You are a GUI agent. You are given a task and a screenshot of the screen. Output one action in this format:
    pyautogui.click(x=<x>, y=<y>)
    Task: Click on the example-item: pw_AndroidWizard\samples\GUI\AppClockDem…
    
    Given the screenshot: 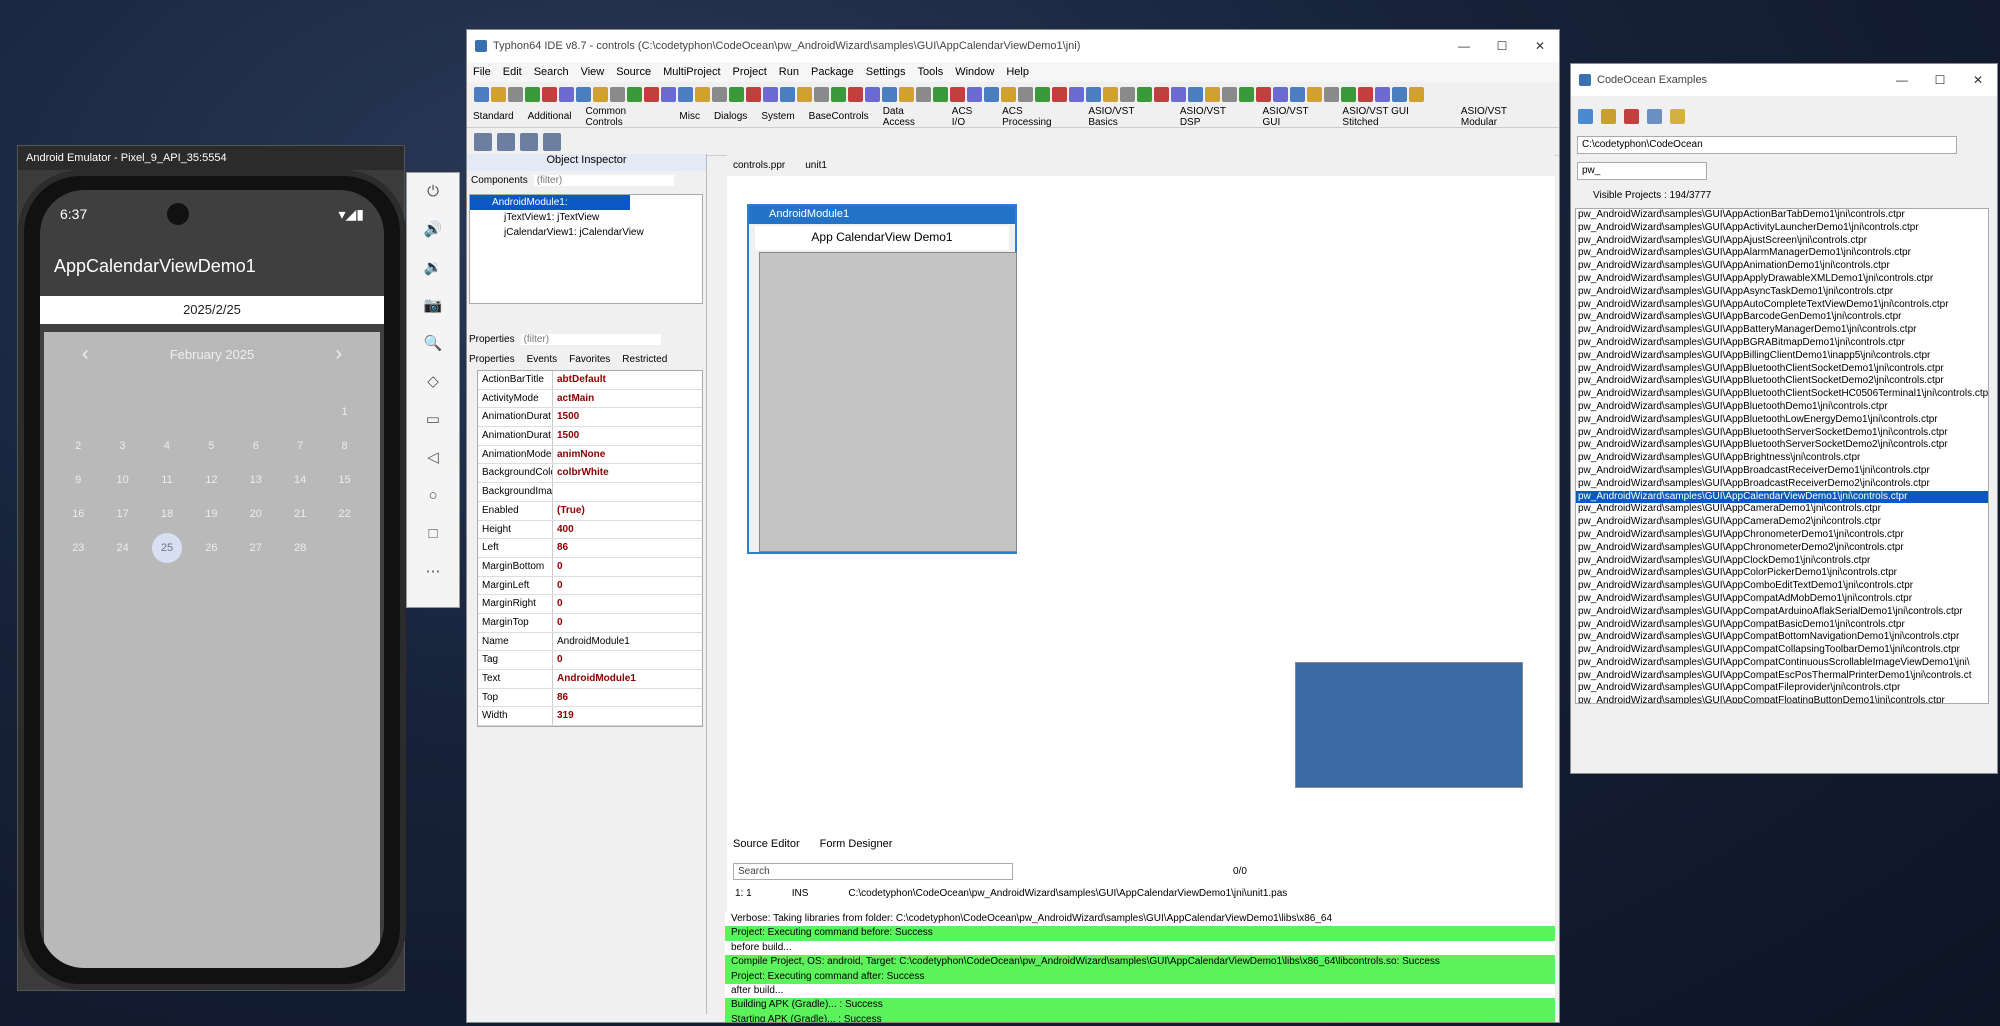 What is the action you would take?
    pyautogui.click(x=1782, y=561)
    